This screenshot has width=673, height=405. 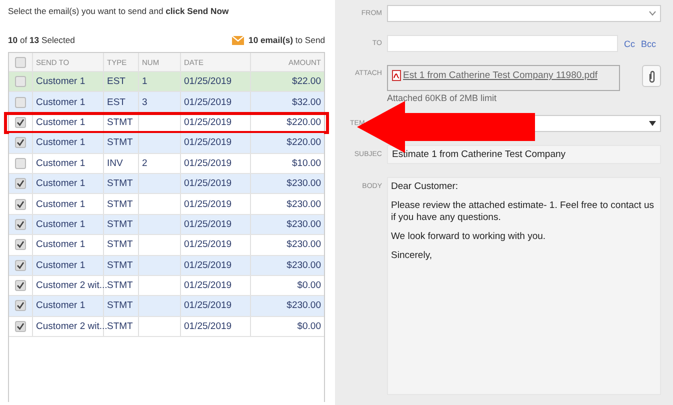 What do you see at coordinates (306, 102) in the screenshot?
I see `table-cell: $32.00` at bounding box center [306, 102].